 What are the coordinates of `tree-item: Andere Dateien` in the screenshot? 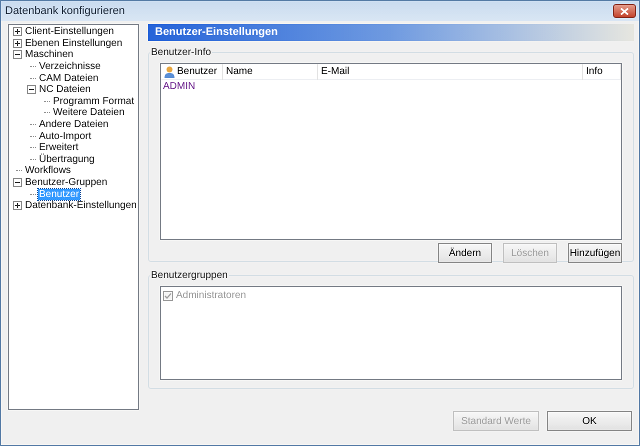 It's located at (74, 124).